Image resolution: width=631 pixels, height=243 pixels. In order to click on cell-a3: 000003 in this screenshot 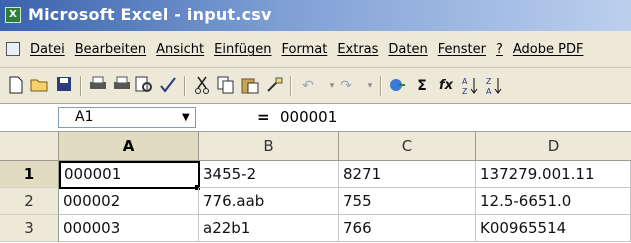, I will do `click(129, 228)`.